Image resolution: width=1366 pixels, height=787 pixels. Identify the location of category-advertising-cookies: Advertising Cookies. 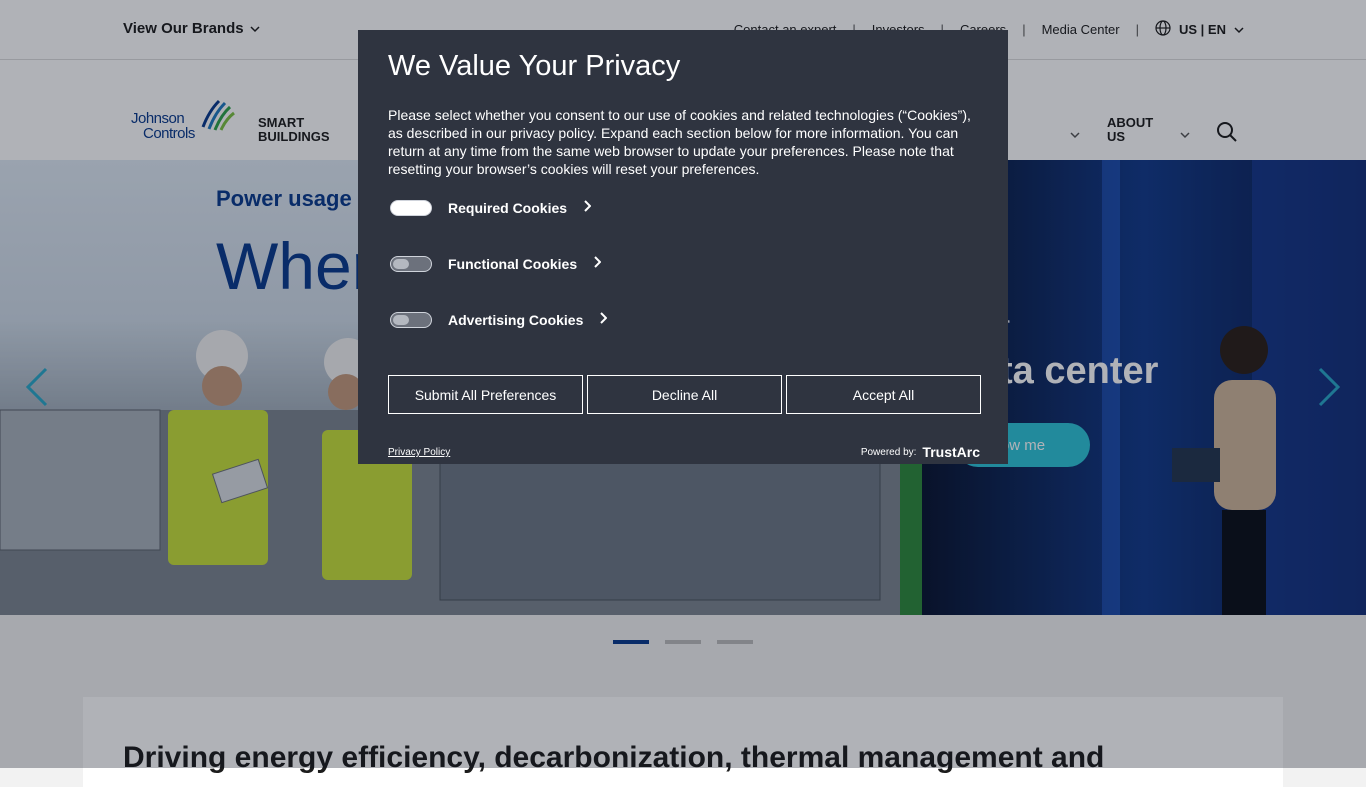
(499, 320).